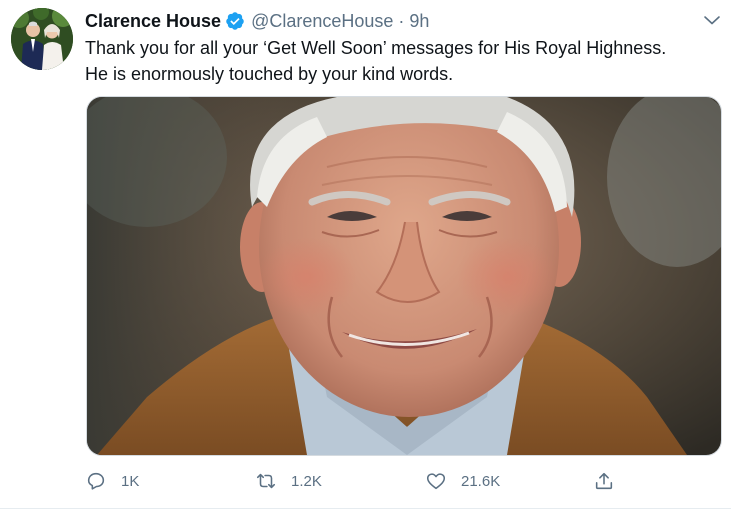 This screenshot has height=515, width=731. I want to click on avatar, so click(42, 39).